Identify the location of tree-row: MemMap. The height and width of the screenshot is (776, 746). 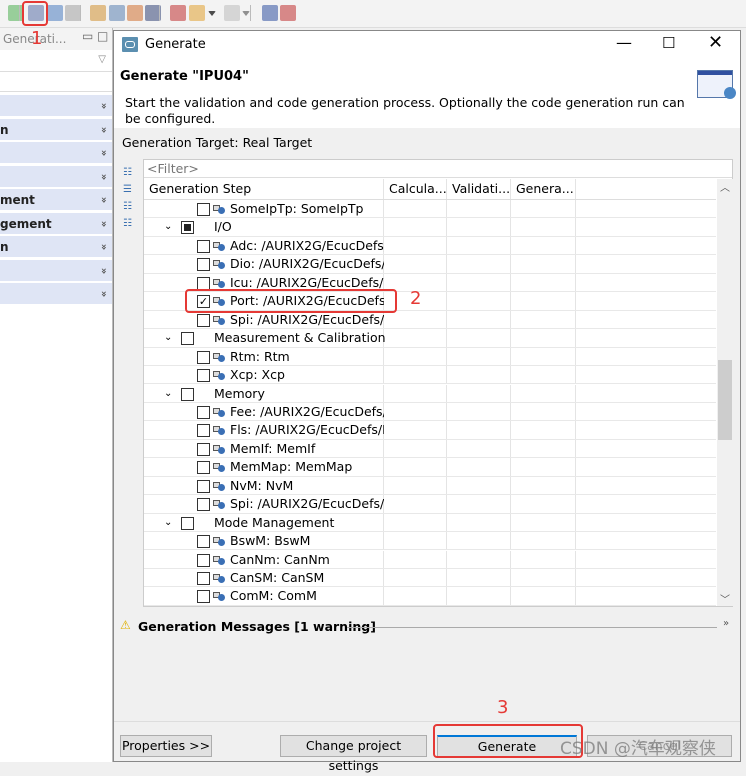
(430, 467).